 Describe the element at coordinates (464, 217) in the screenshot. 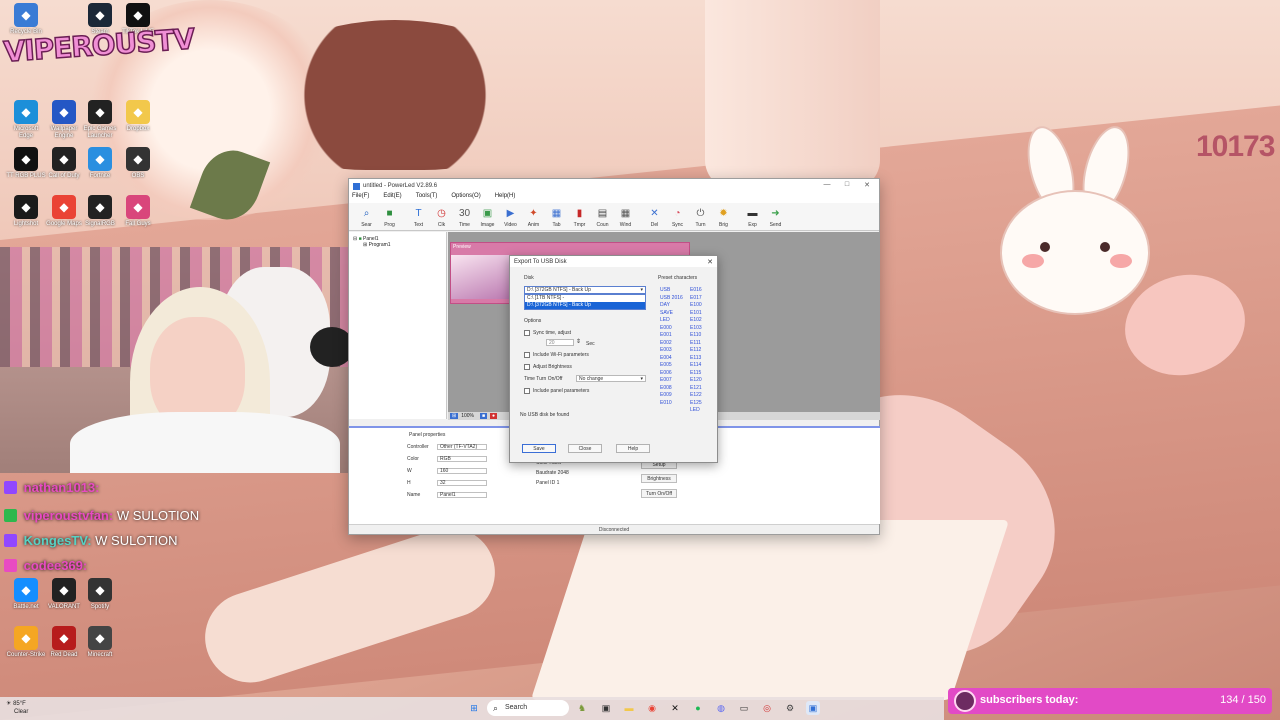

I see `toolbar-button-time: 30 Time` at that location.